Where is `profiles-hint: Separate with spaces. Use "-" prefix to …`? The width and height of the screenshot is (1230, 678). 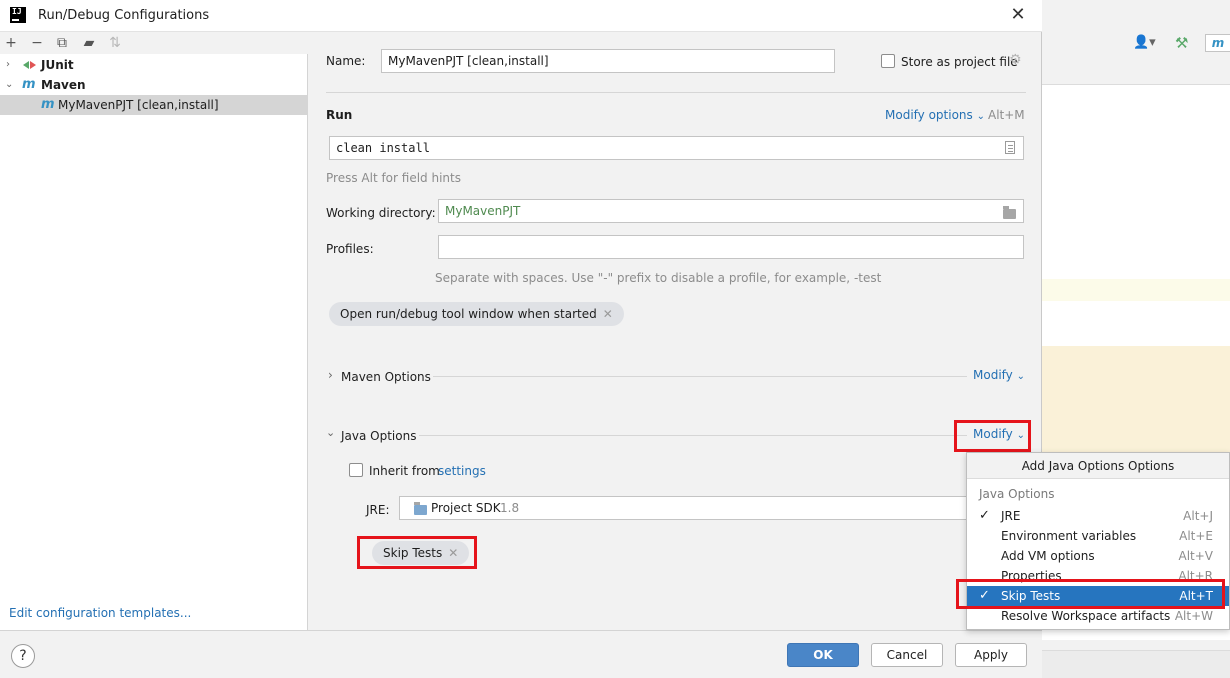
profiles-hint: Separate with spaces. Use "-" prefix to … is located at coordinates (658, 278).